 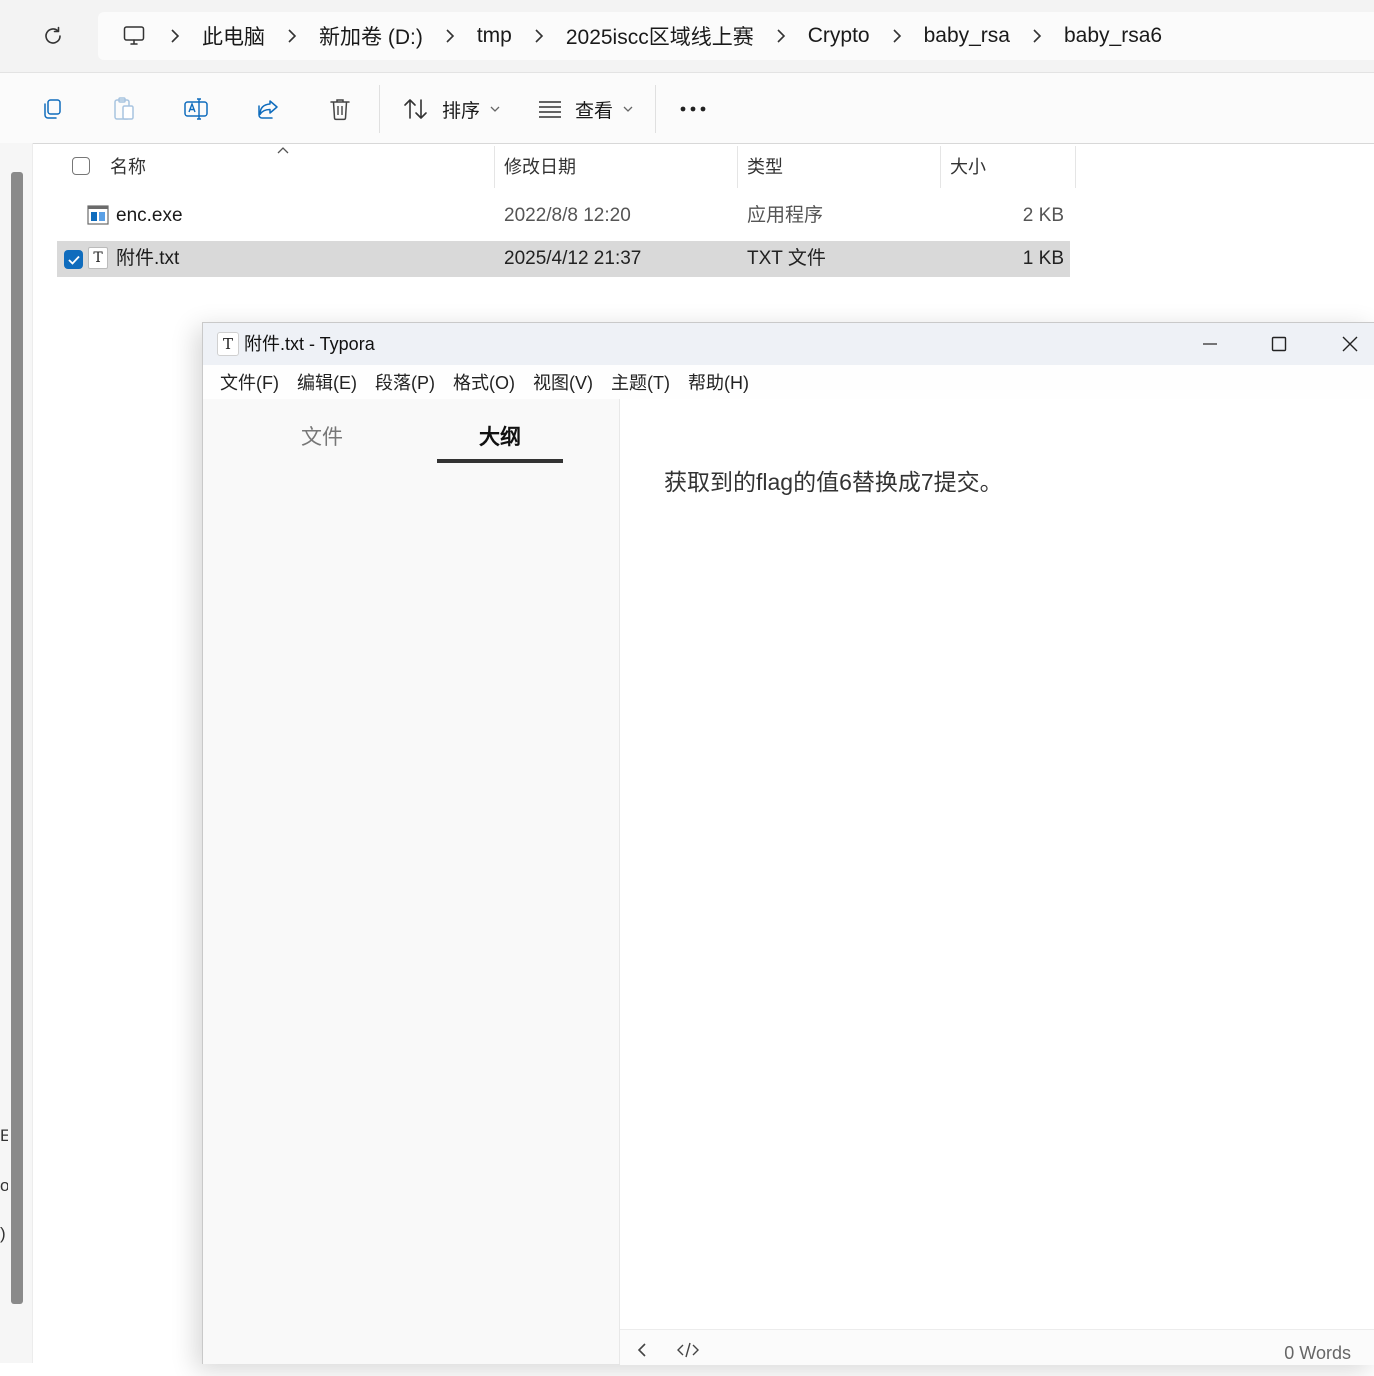 I want to click on rename-icon, so click(x=196, y=109).